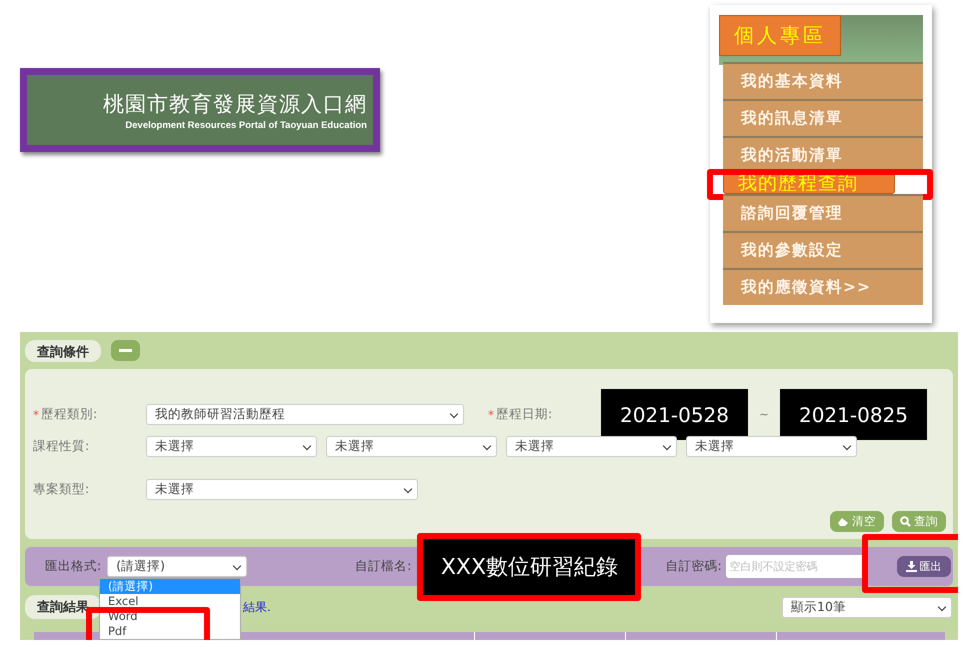 Image resolution: width=965 pixels, height=660 pixels. I want to click on search-icon, so click(905, 521).